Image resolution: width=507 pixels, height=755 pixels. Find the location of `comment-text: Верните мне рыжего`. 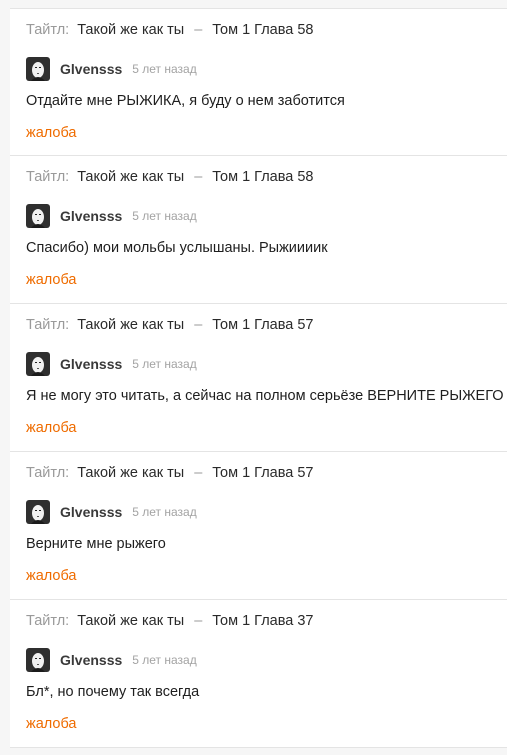

comment-text: Верните мне рыжего is located at coordinates (96, 544).